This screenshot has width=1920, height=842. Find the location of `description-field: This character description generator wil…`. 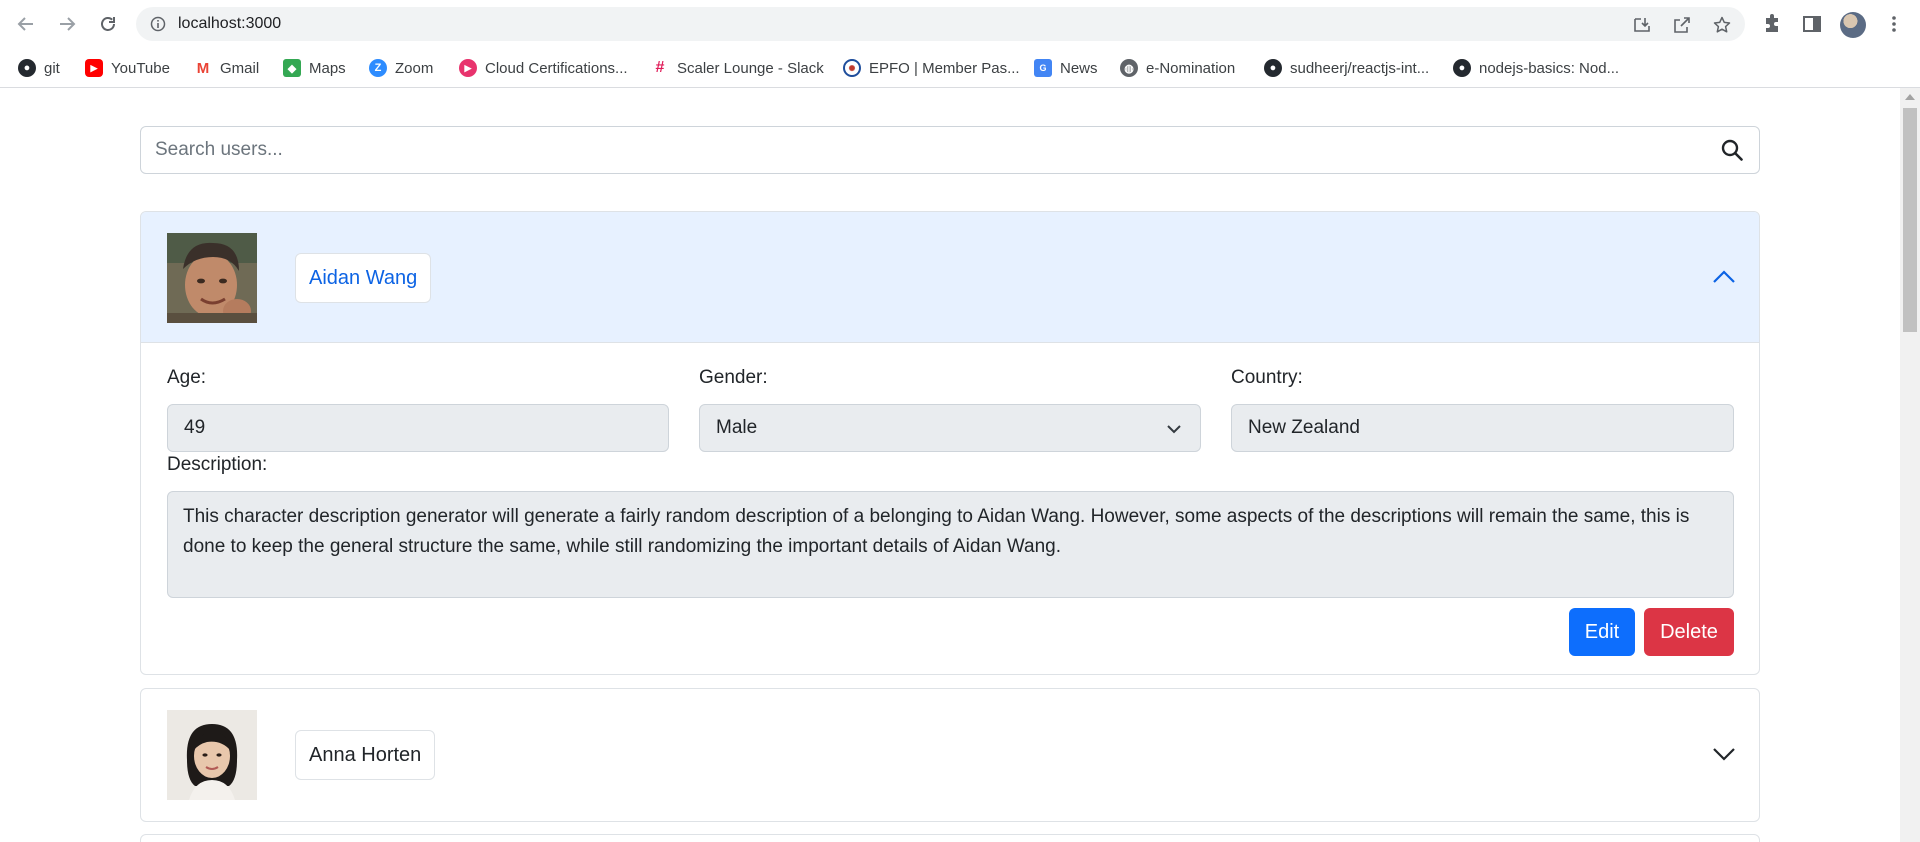

description-field: This character description generator wil… is located at coordinates (950, 544).